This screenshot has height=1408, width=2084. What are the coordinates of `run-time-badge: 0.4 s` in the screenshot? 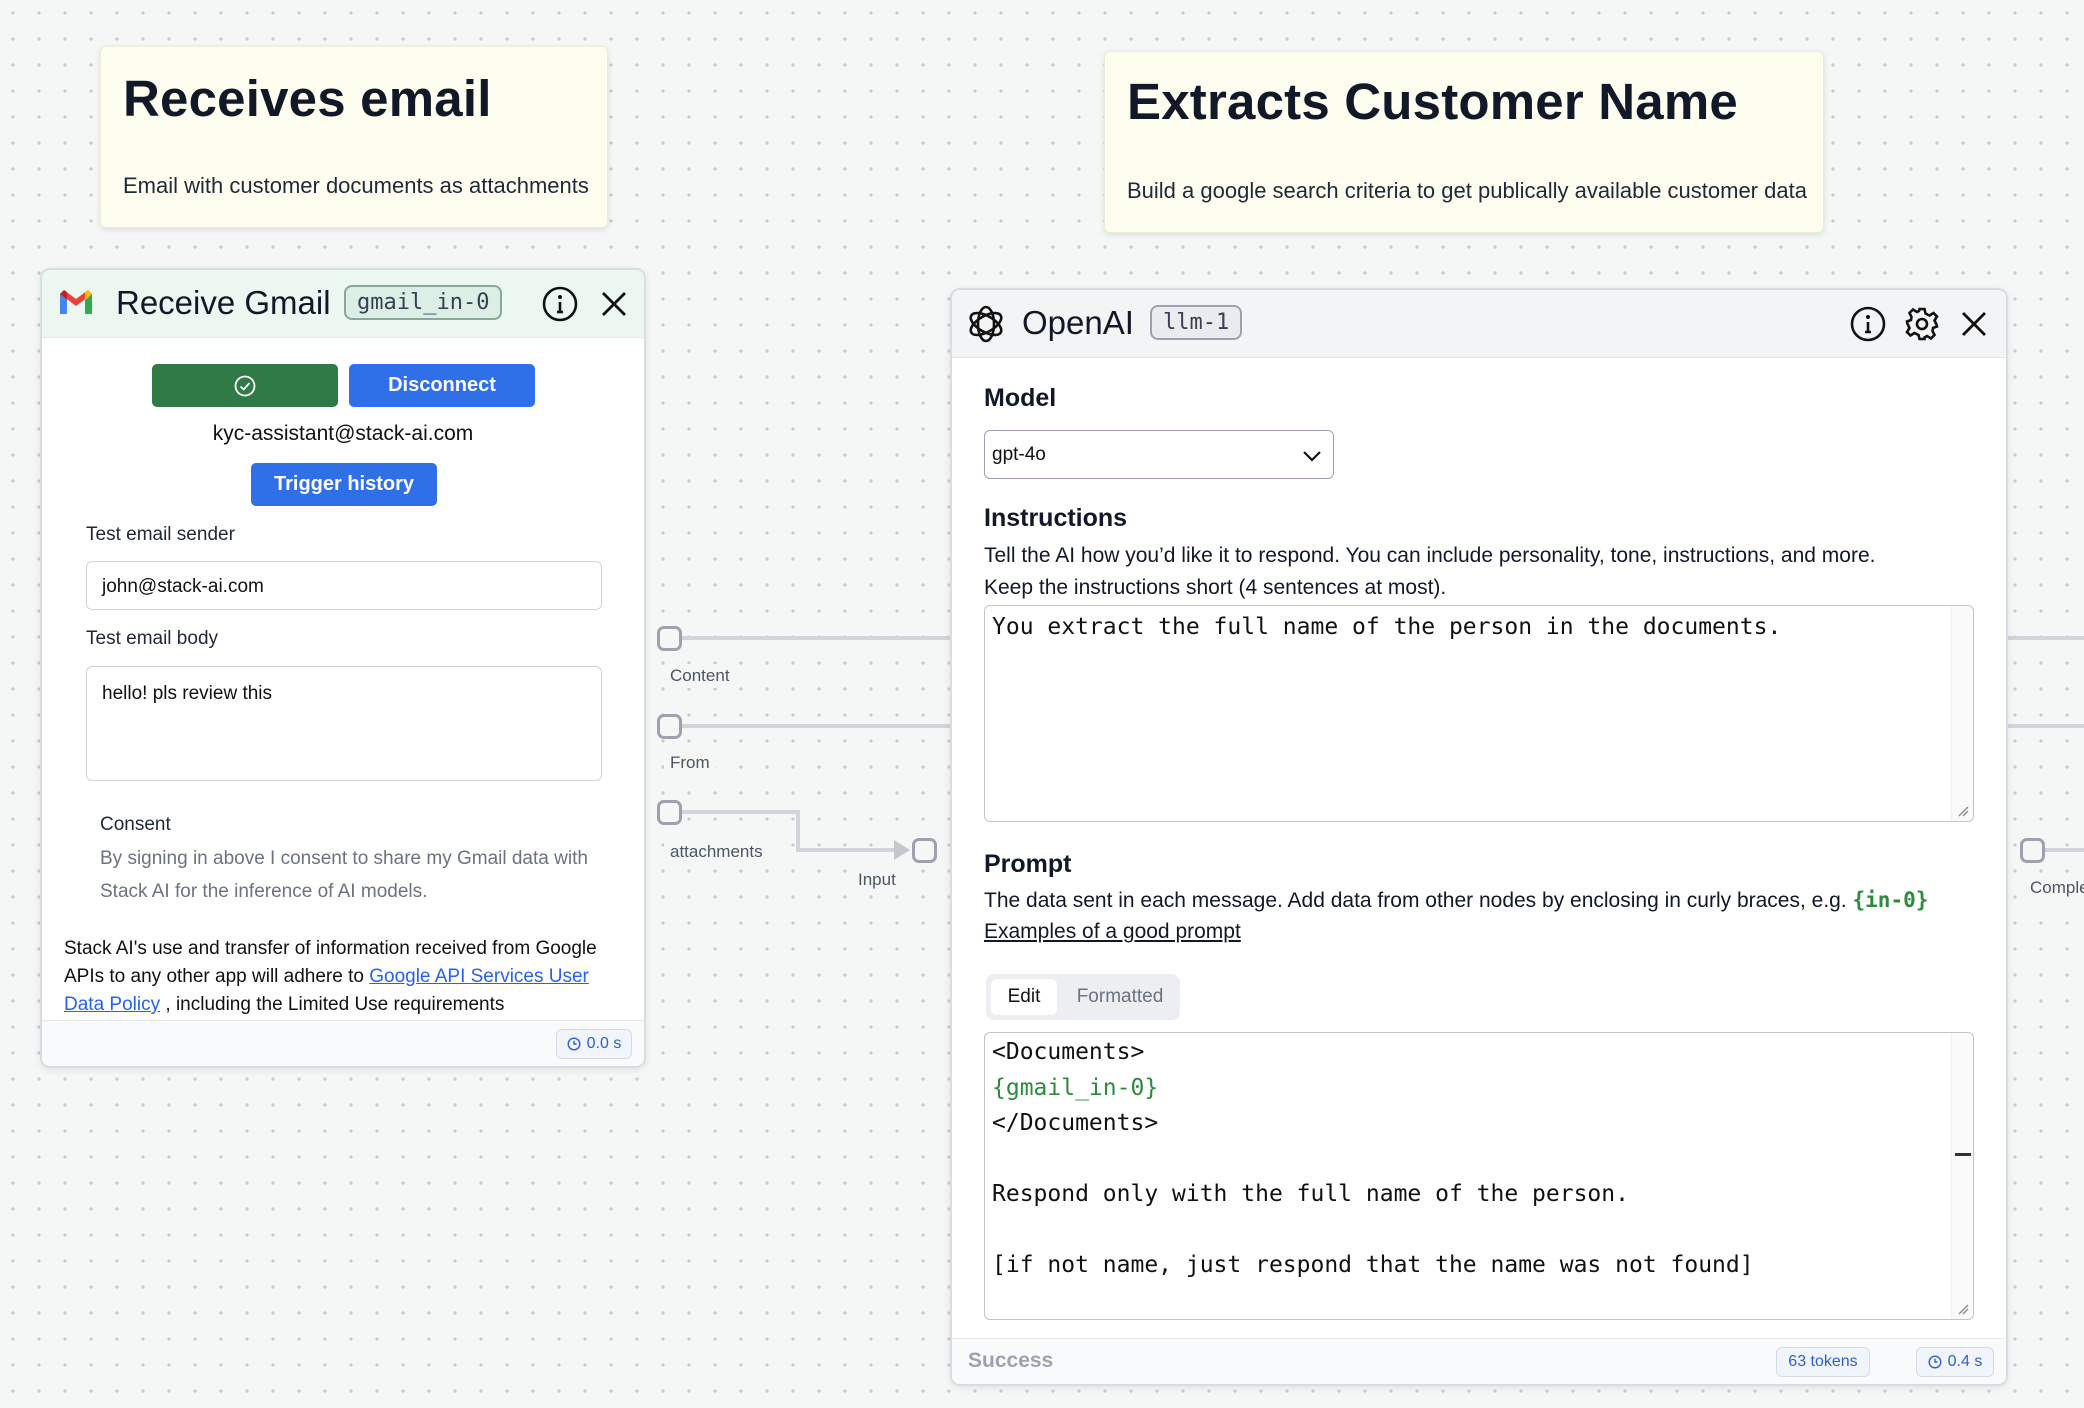 It's located at (1955, 1362).